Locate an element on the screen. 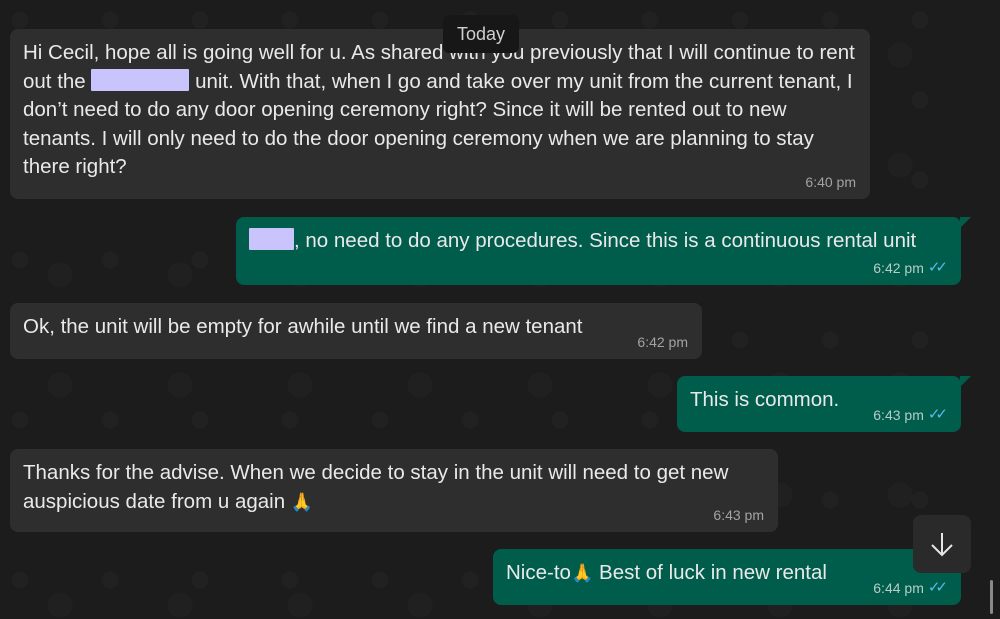  arrow-down-icon is located at coordinates (942, 545).